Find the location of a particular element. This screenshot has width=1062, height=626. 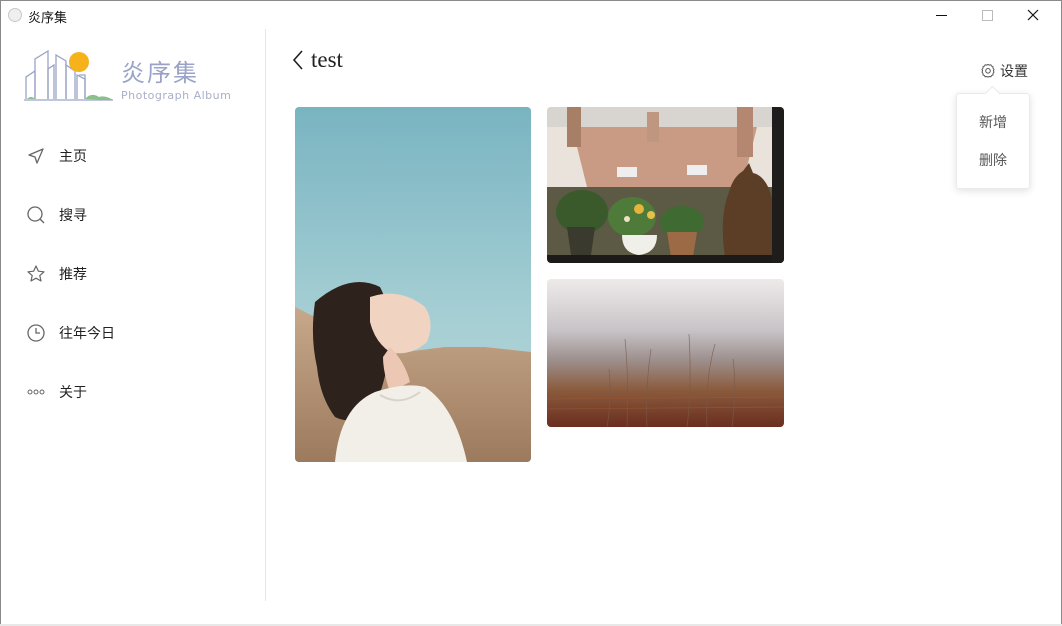

maximize-button is located at coordinates (987, 15).